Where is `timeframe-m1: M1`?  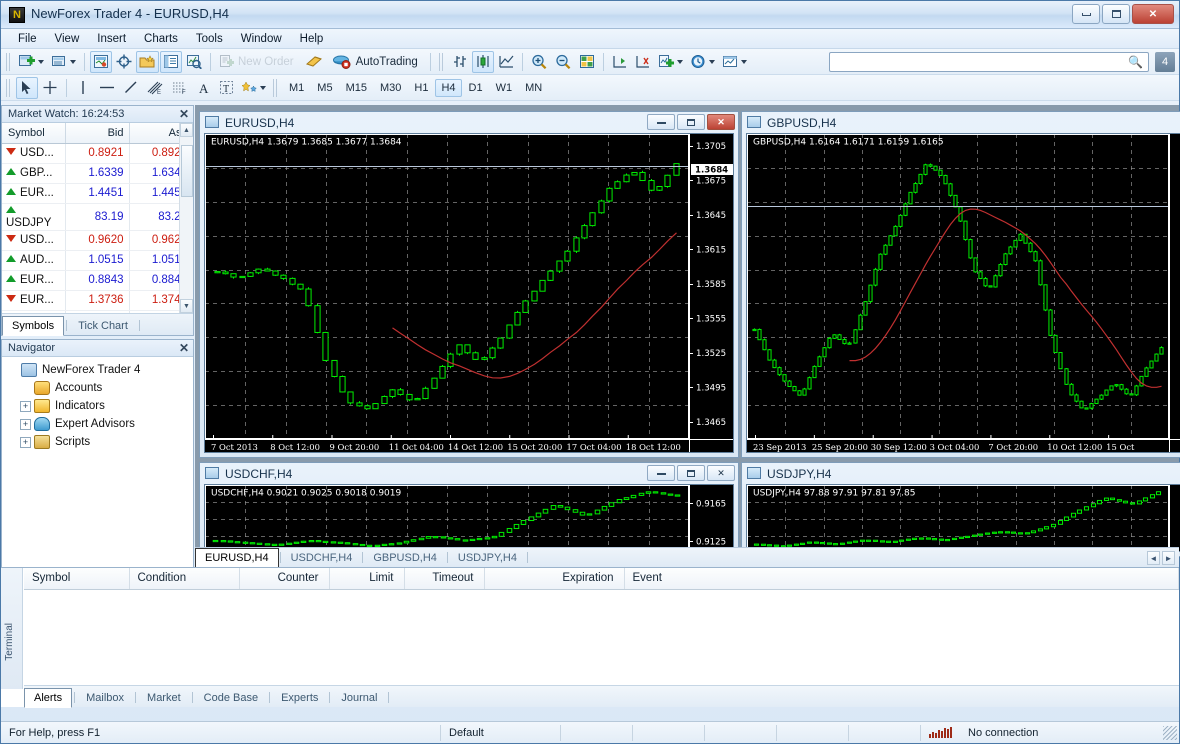 timeframe-m1: M1 is located at coordinates (296, 88).